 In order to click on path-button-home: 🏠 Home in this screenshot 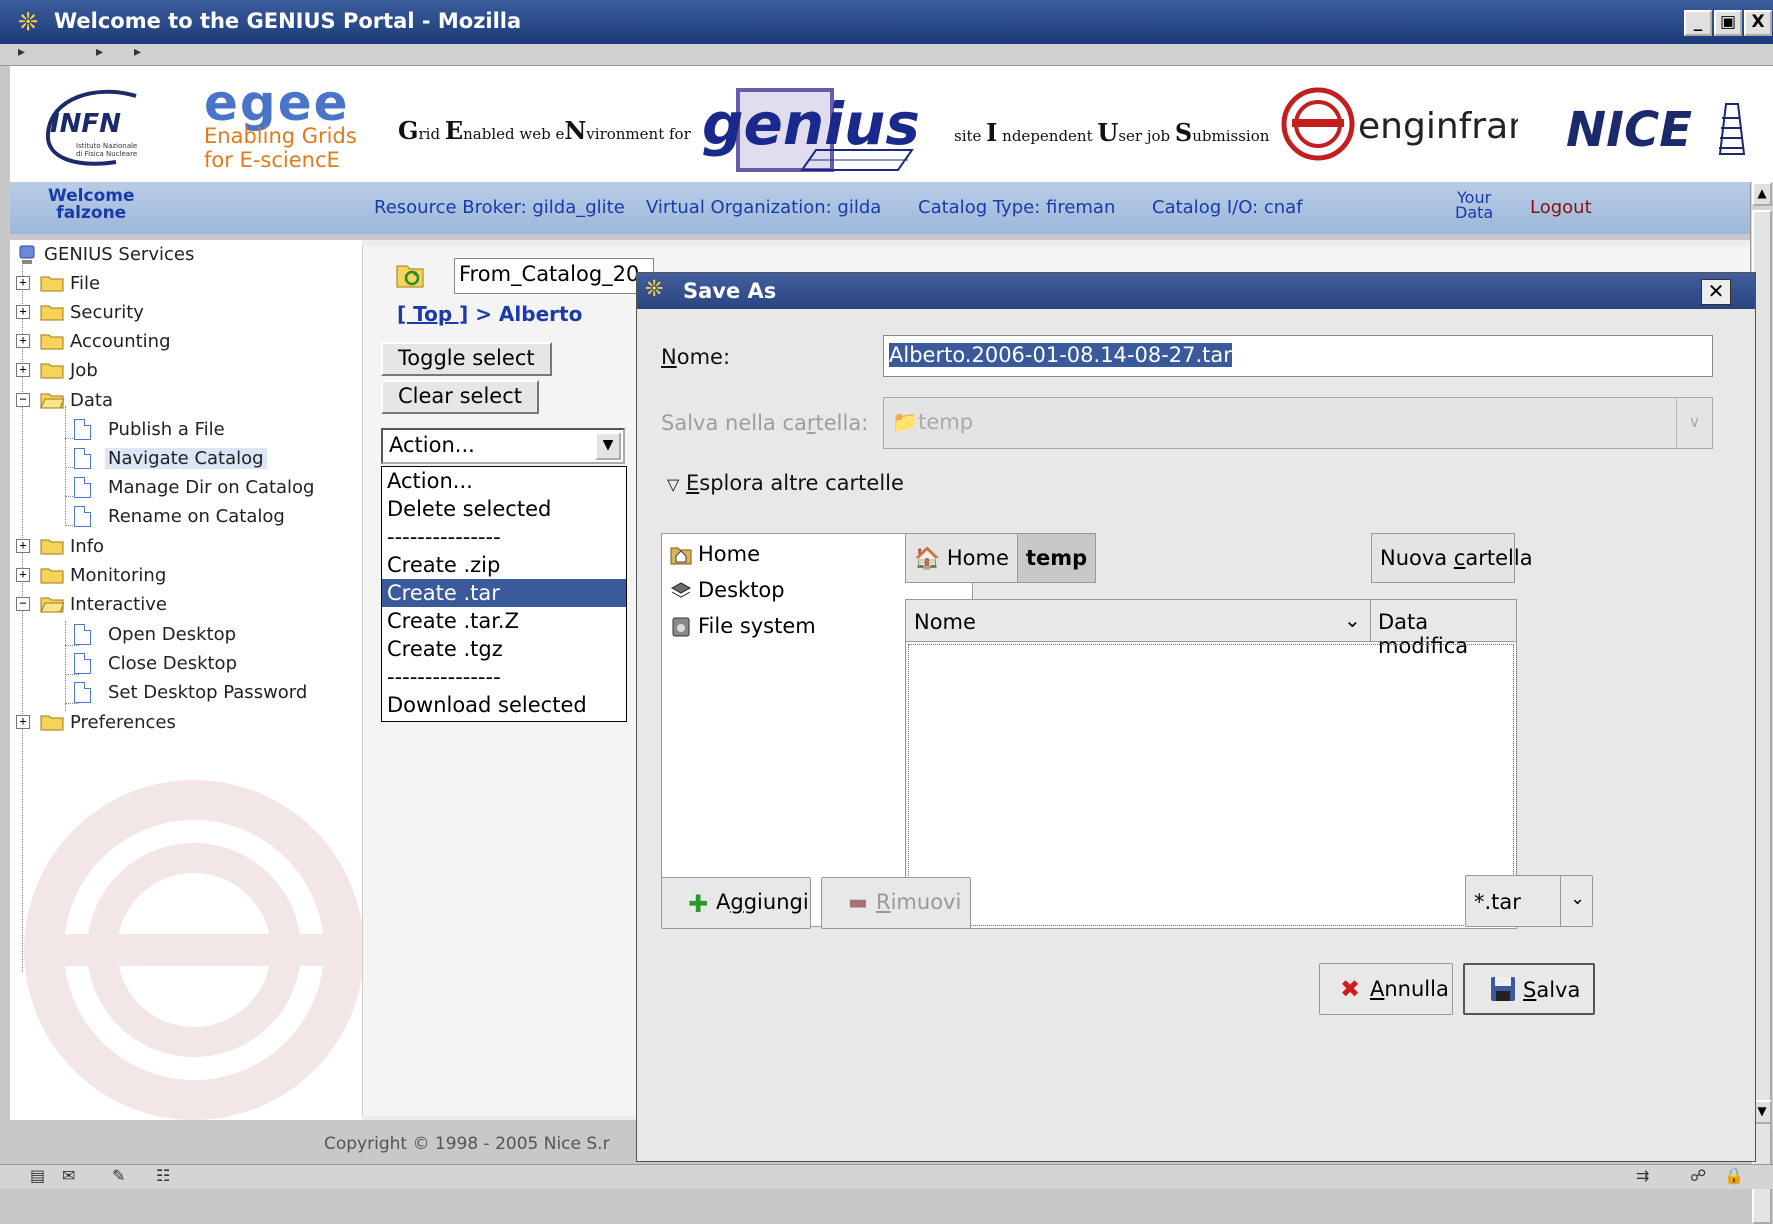, I will do `click(961, 558)`.